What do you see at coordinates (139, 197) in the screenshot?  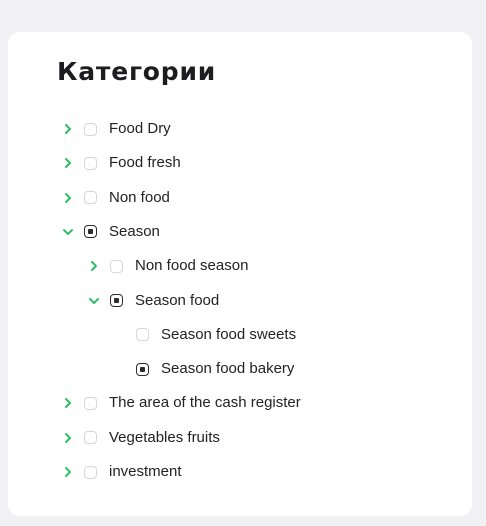 I see `tree-item-label: Non food` at bounding box center [139, 197].